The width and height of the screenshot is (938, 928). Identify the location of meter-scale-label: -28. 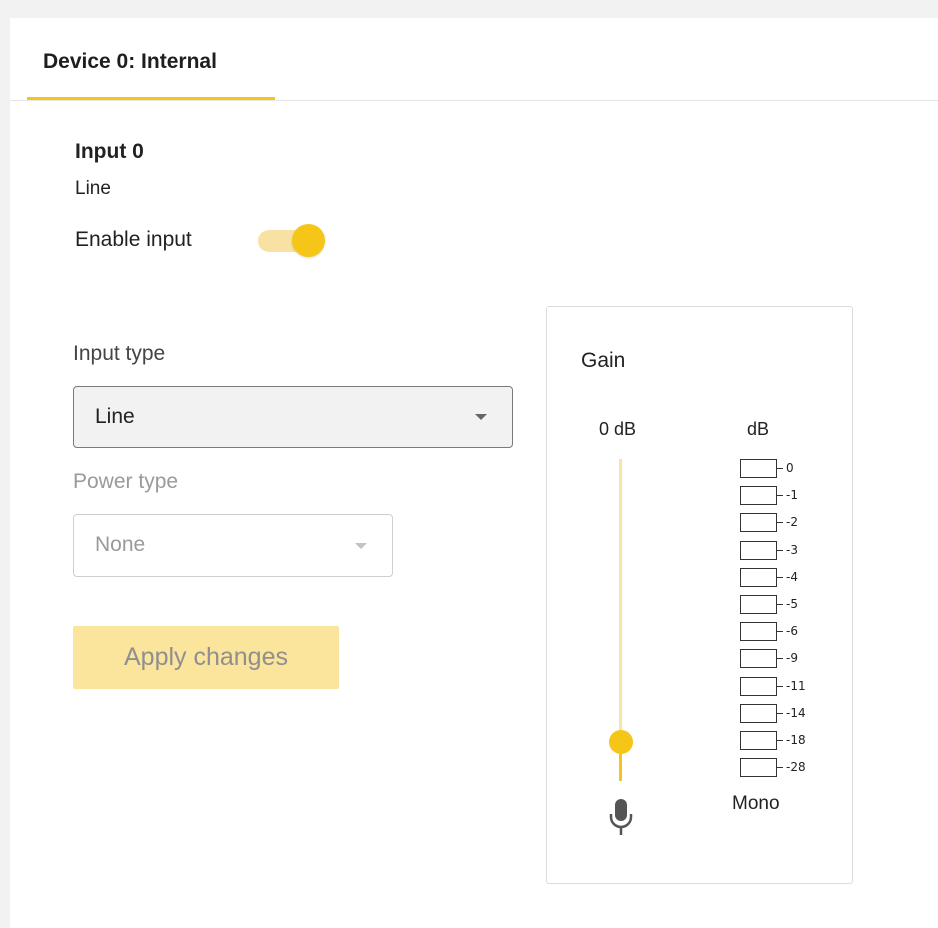
(796, 767).